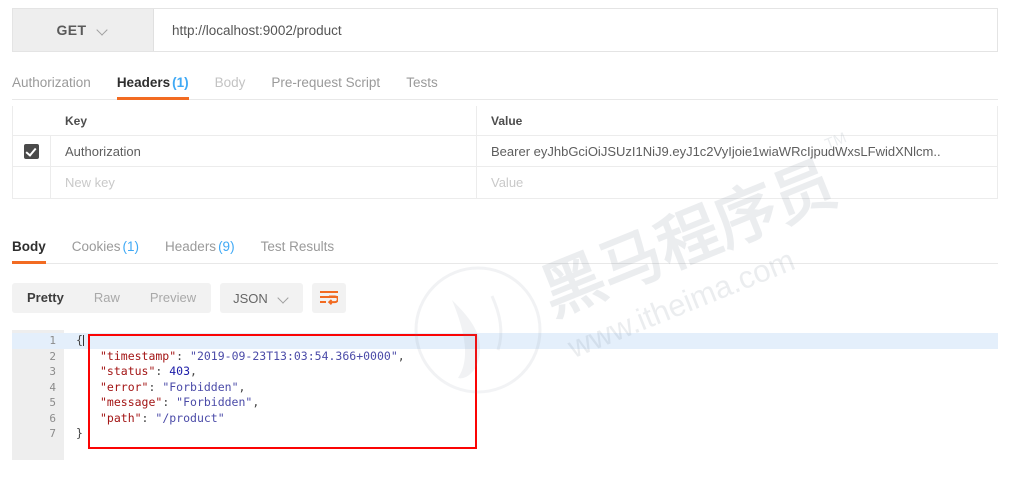 Image resolution: width=1010 pixels, height=501 pixels. I want to click on code-token: {, so click(79, 340).